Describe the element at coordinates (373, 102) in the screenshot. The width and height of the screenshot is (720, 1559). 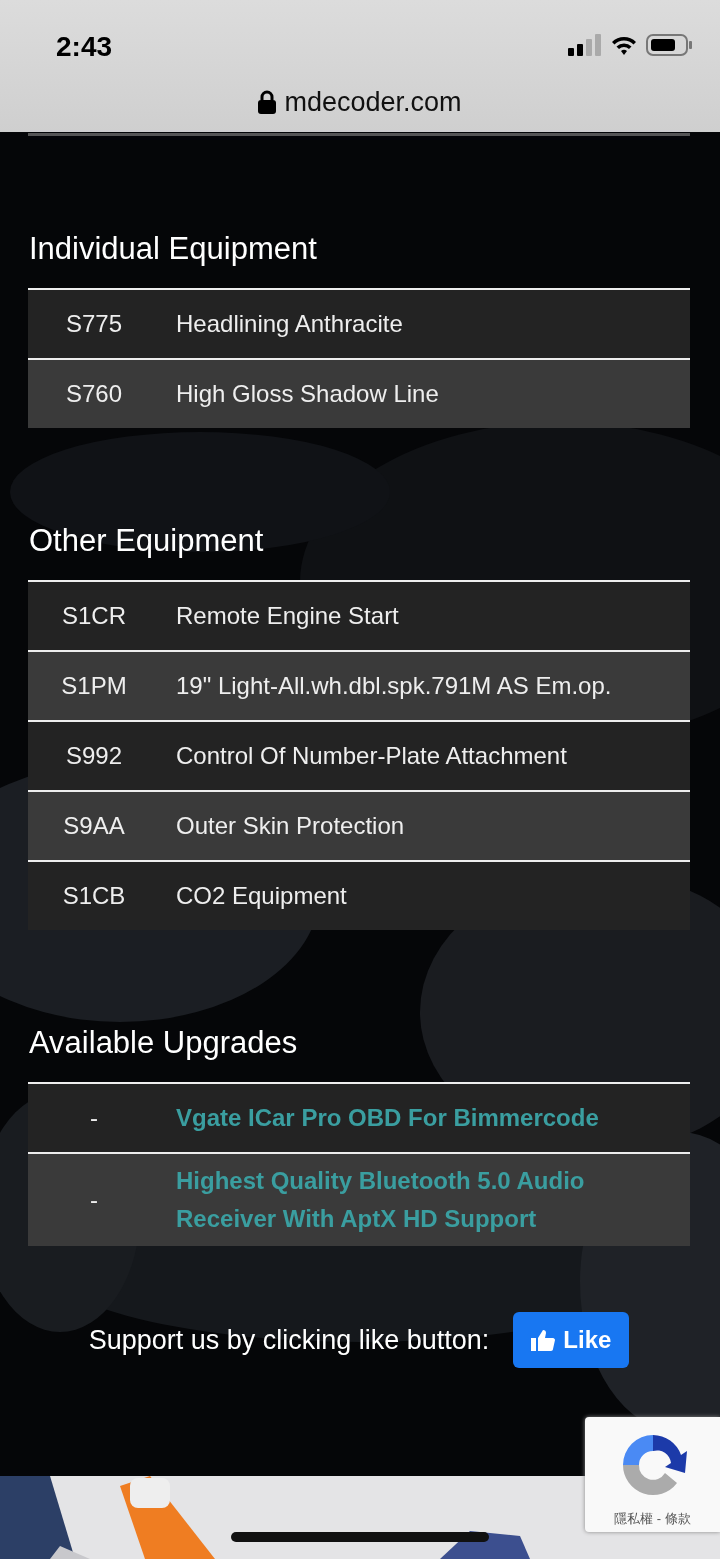
I see `url-text: mdecoder.com` at that location.